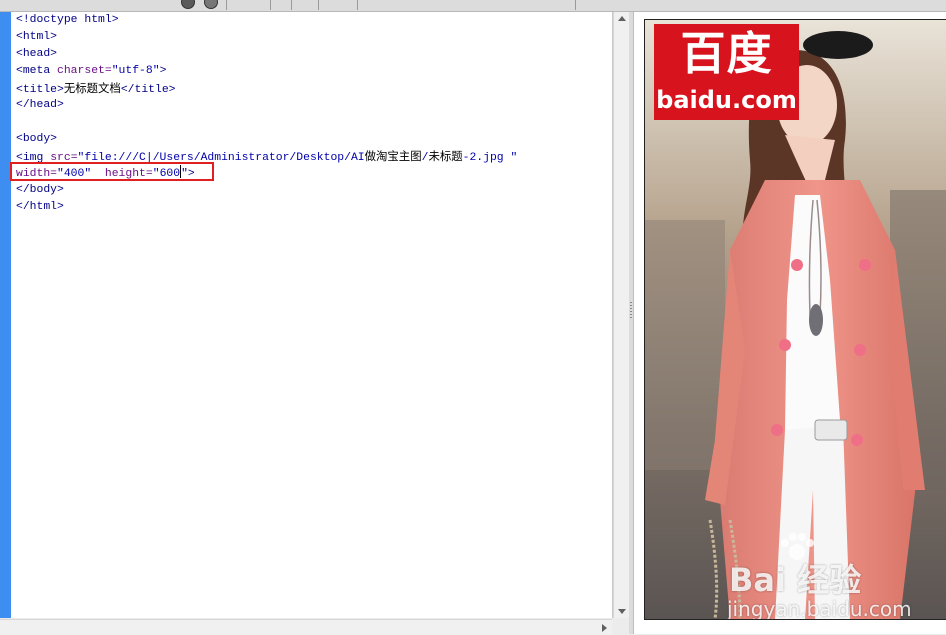  I want to click on code-token: <body>, so click(37, 139).